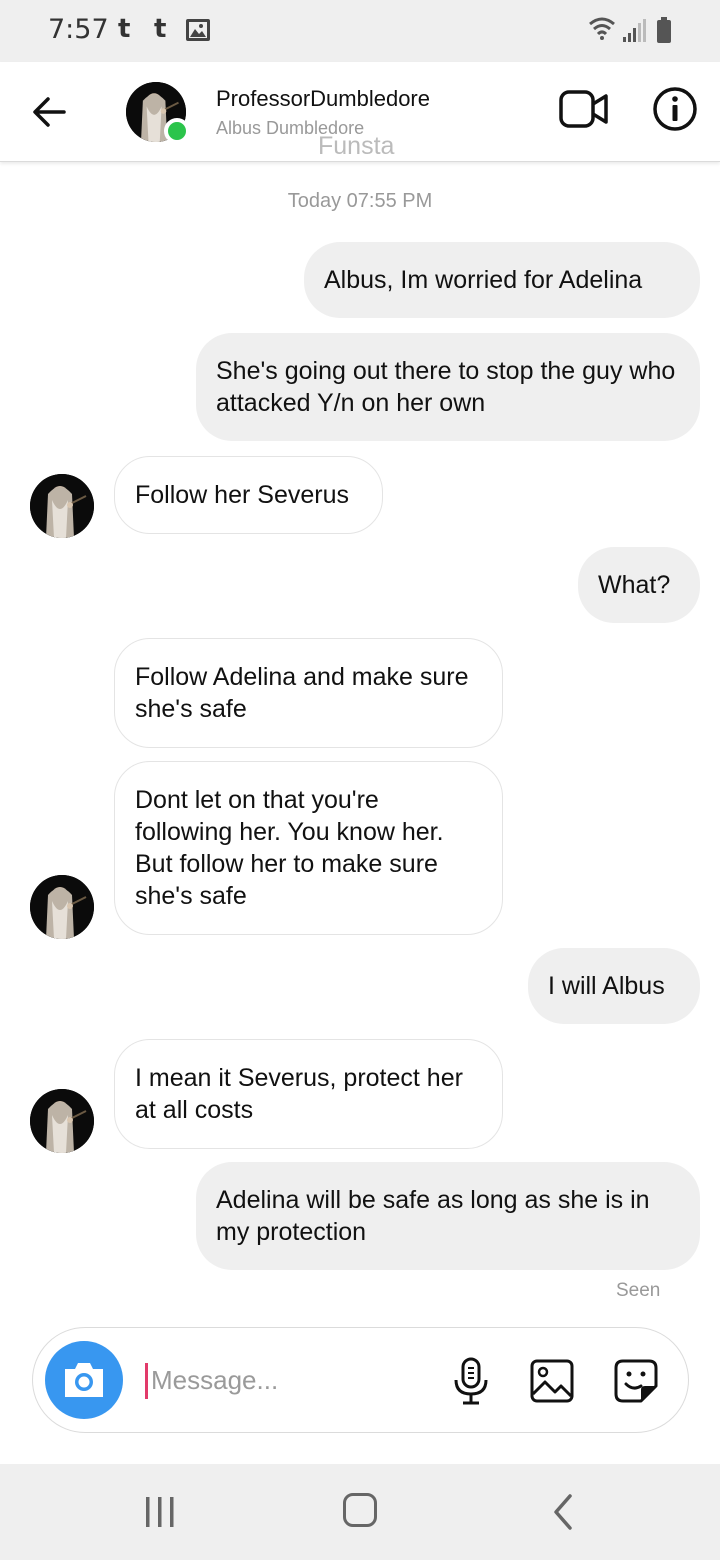 Image resolution: width=720 pixels, height=1560 pixels. What do you see at coordinates (614, 986) in the screenshot?
I see `message-bubble-outgoing: I will Albus` at bounding box center [614, 986].